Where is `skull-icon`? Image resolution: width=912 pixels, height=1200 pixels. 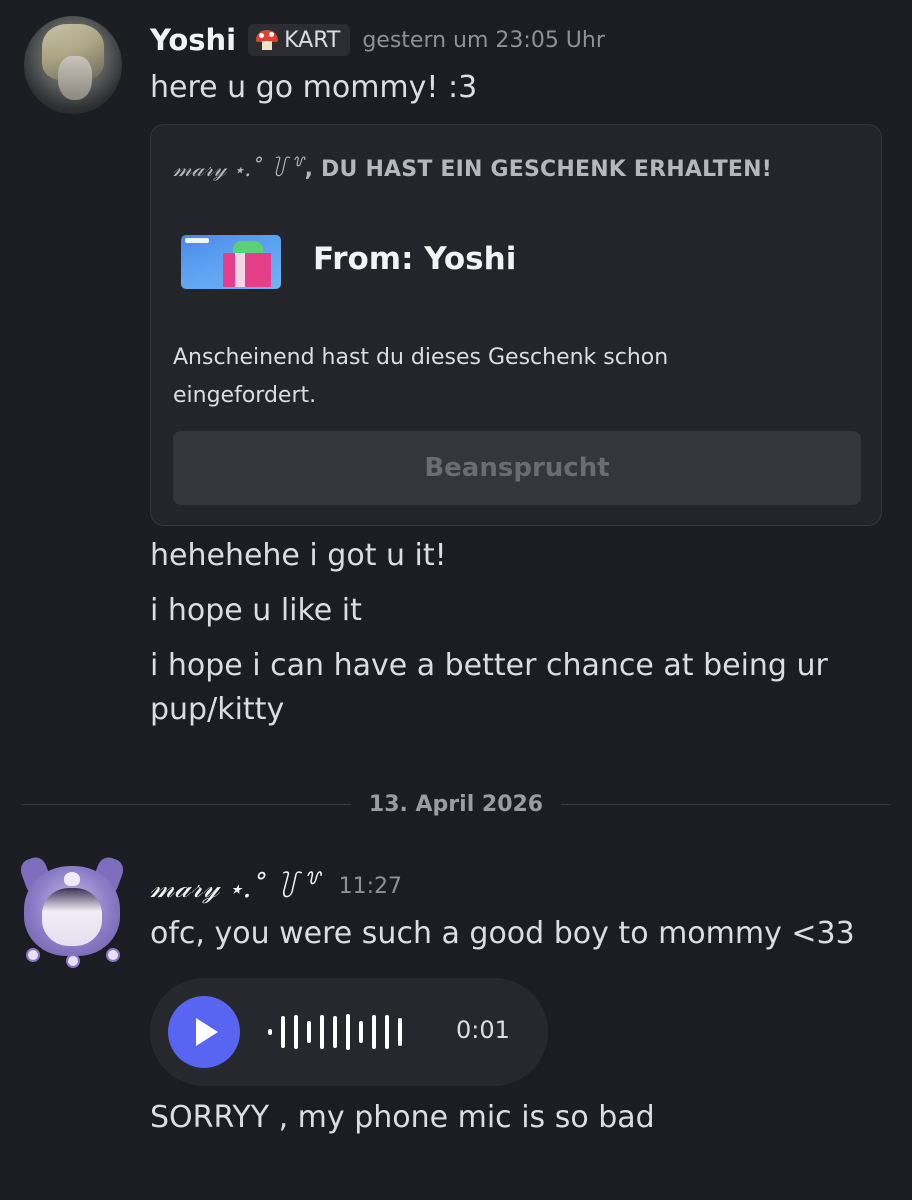
skull-icon is located at coordinates (72, 879).